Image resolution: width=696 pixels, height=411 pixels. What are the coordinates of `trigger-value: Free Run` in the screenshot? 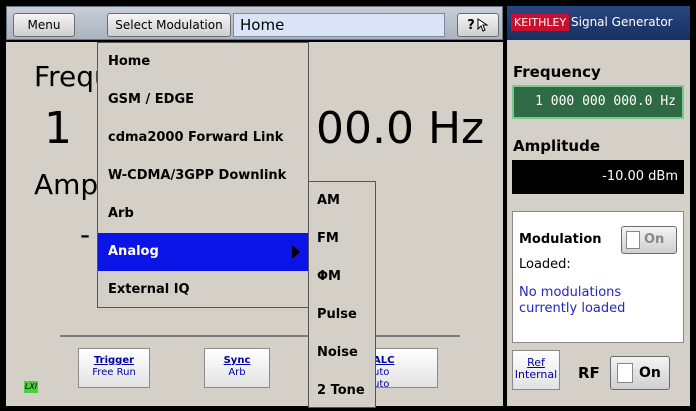 It's located at (114, 372).